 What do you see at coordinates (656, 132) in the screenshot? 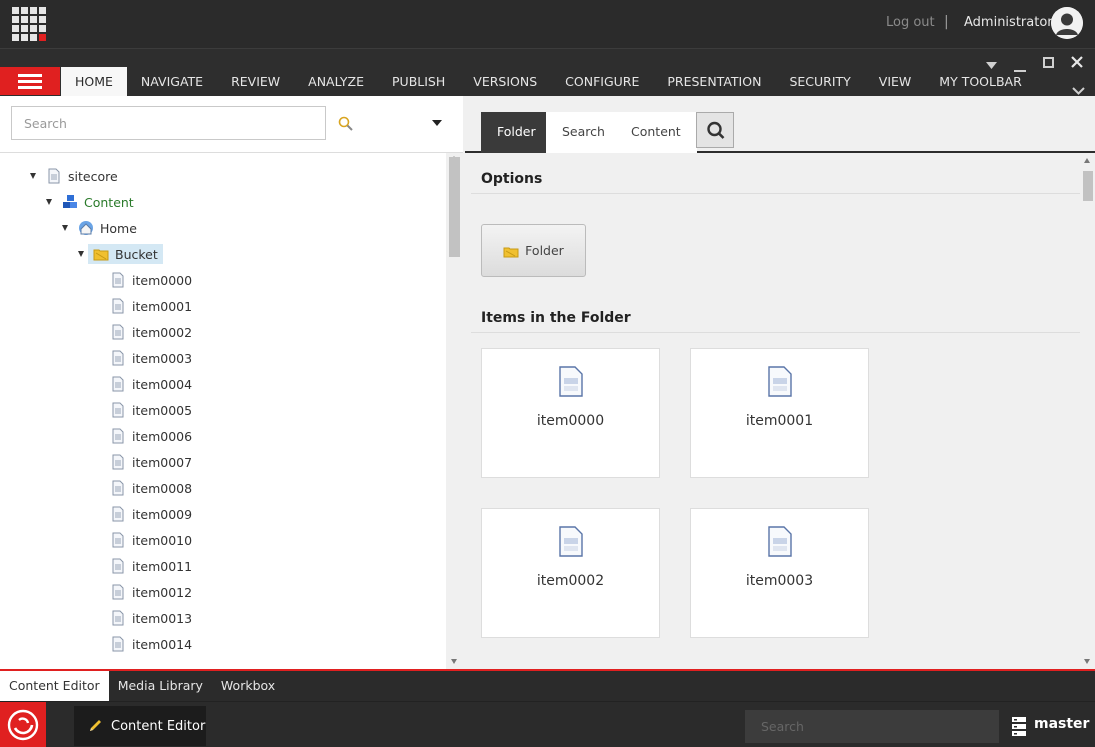
I see `tab-content: Content` at bounding box center [656, 132].